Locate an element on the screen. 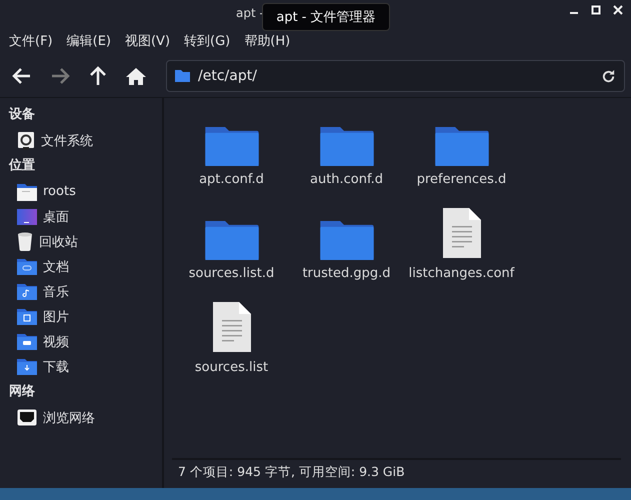  trash-icon is located at coordinates (25, 241).